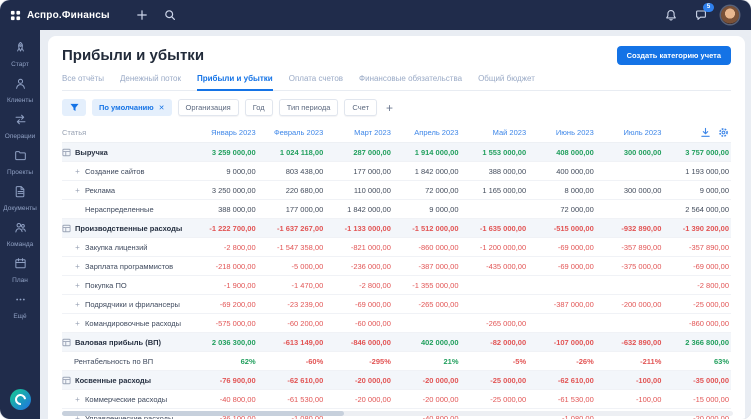  What do you see at coordinates (20, 54) in the screenshot?
I see `sidebar-item-start: Старт` at bounding box center [20, 54].